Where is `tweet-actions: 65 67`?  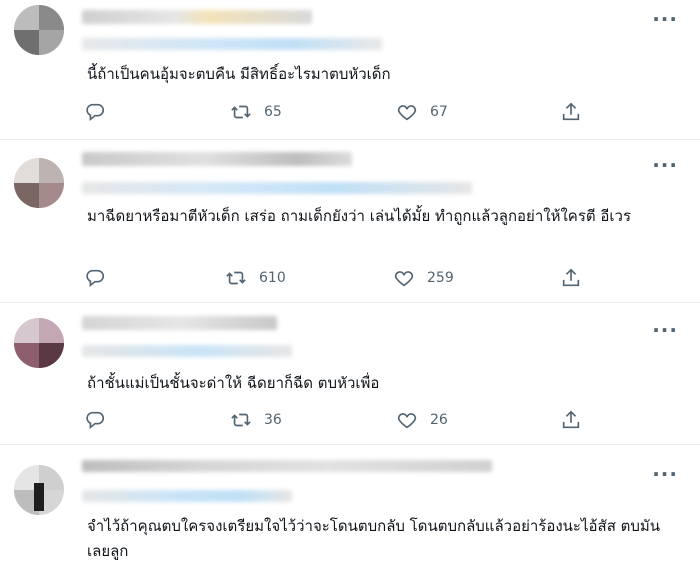 tweet-actions: 65 67 is located at coordinates (340, 112).